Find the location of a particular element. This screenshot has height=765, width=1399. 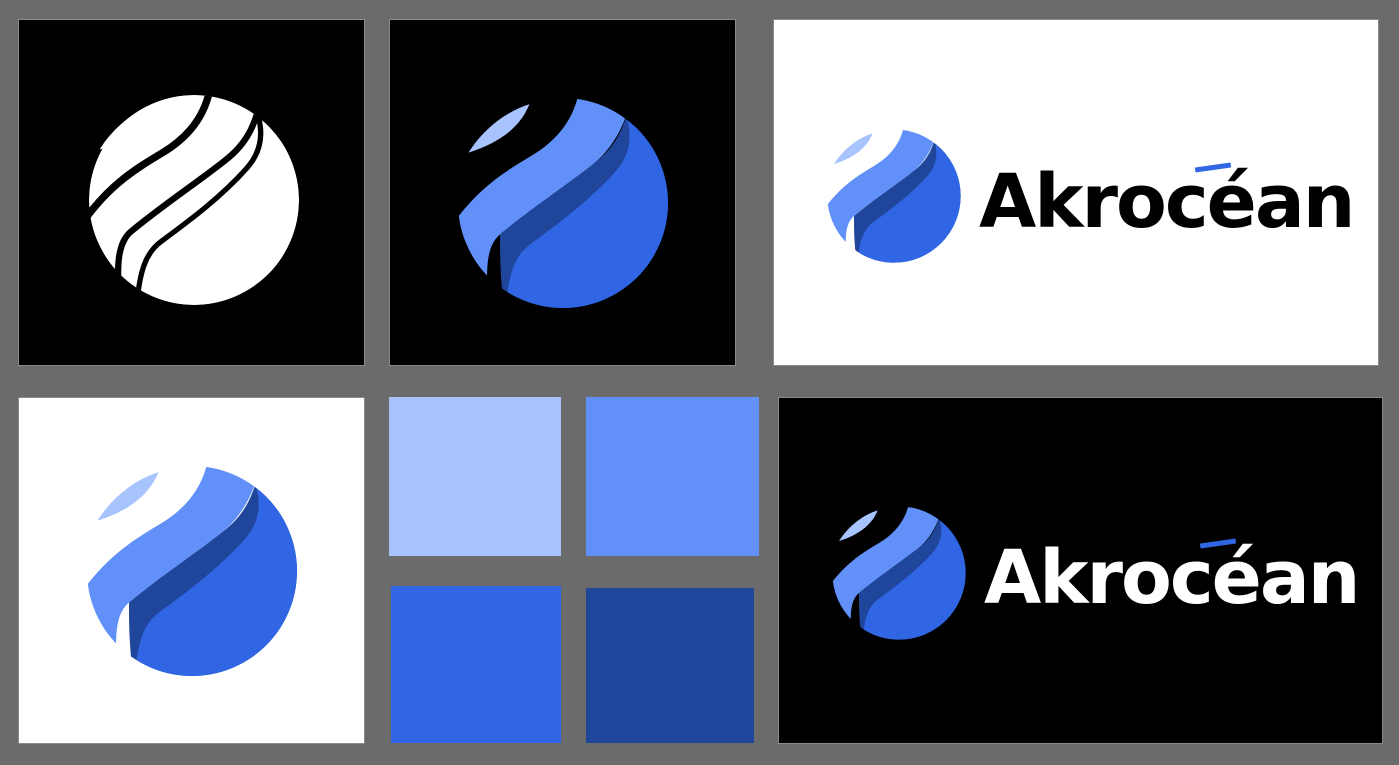

logo-mark-mono is located at coordinates (192, 193).